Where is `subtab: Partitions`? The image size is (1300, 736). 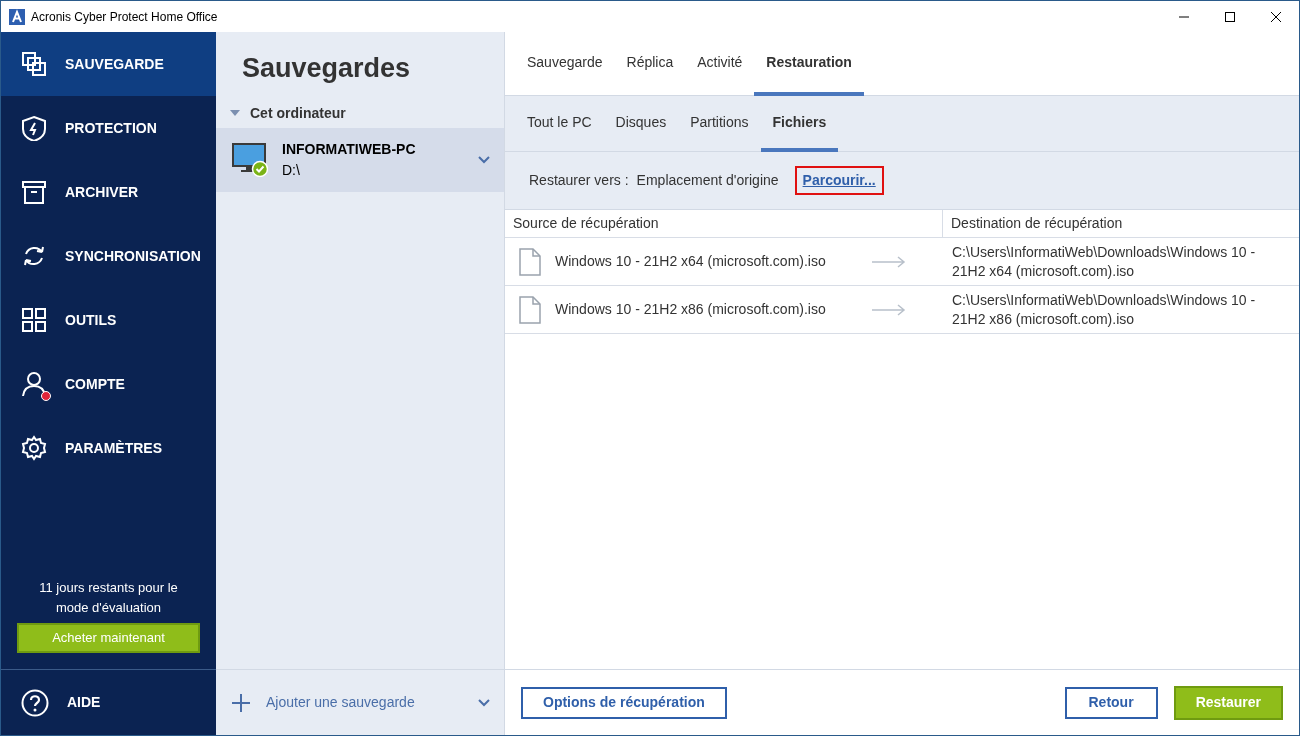 subtab: Partitions is located at coordinates (719, 124).